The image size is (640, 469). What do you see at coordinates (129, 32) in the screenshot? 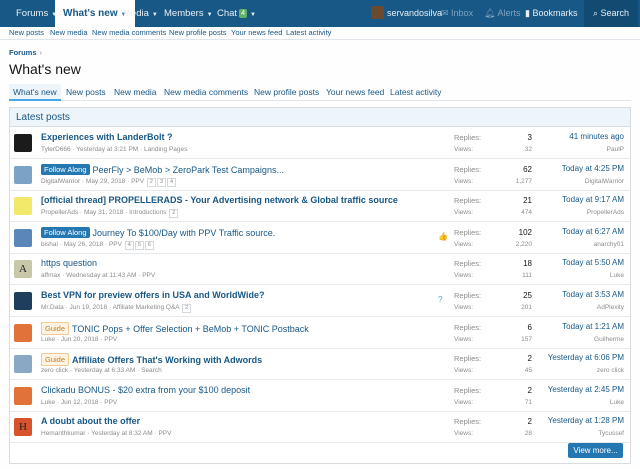
I see `subnav-new-media-comments: New media comments` at bounding box center [129, 32].